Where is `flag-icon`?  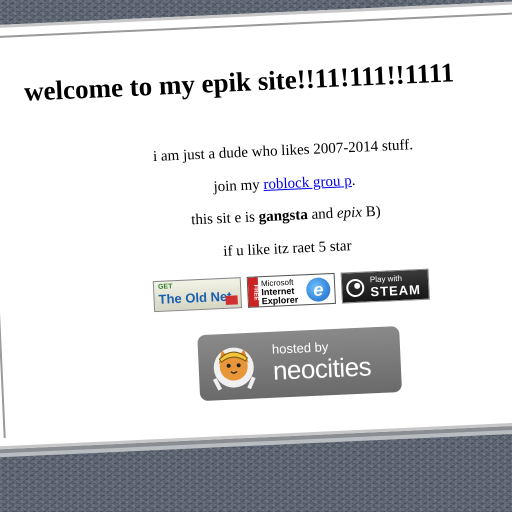
flag-icon is located at coordinates (231, 300).